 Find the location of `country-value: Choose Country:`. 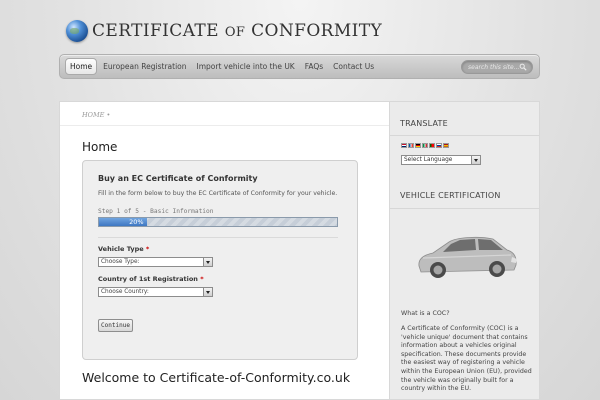

country-value: Choose Country: is located at coordinates (125, 292).